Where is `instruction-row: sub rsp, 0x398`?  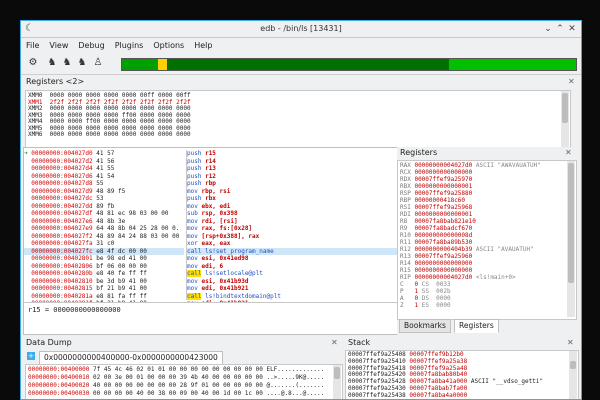
instruction-row: sub rsp, 0x398 is located at coordinates (297, 214).